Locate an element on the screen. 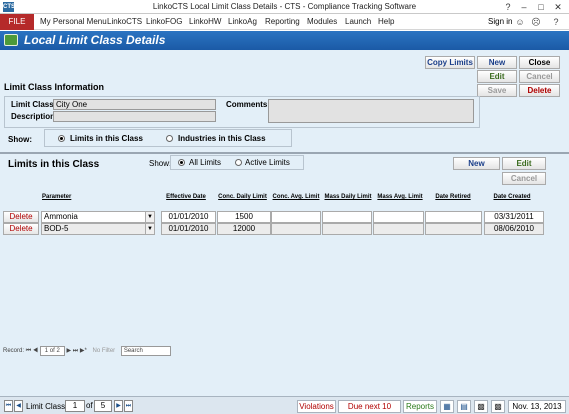 The image size is (569, 414). close-window-icon: ✕ is located at coordinates (558, 7).